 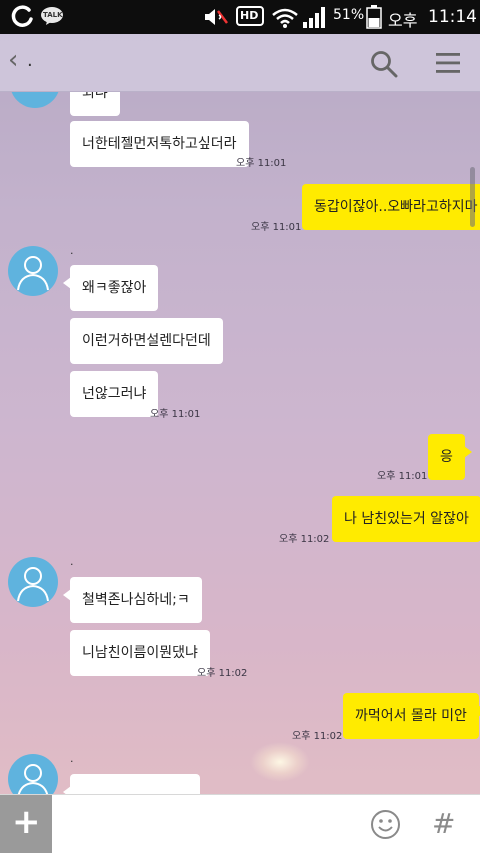 I want to click on message-bubble-sent: 동갑이잖아..오빠라고하지마, so click(x=391, y=207).